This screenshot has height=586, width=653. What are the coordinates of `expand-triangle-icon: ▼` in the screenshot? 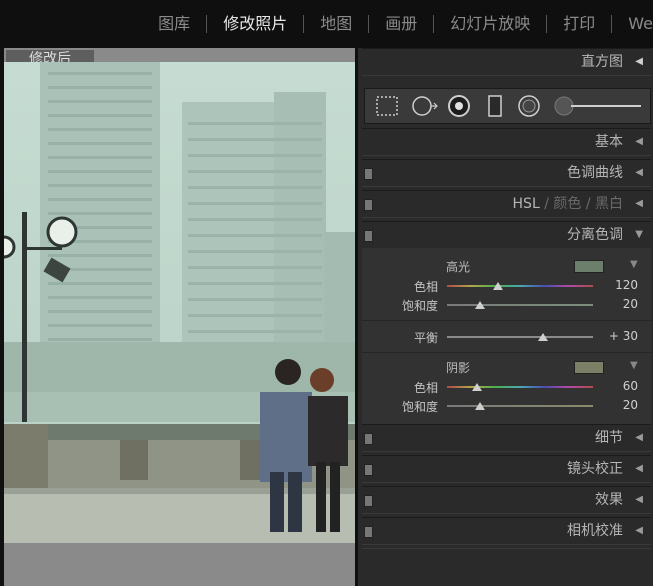 It's located at (639, 235).